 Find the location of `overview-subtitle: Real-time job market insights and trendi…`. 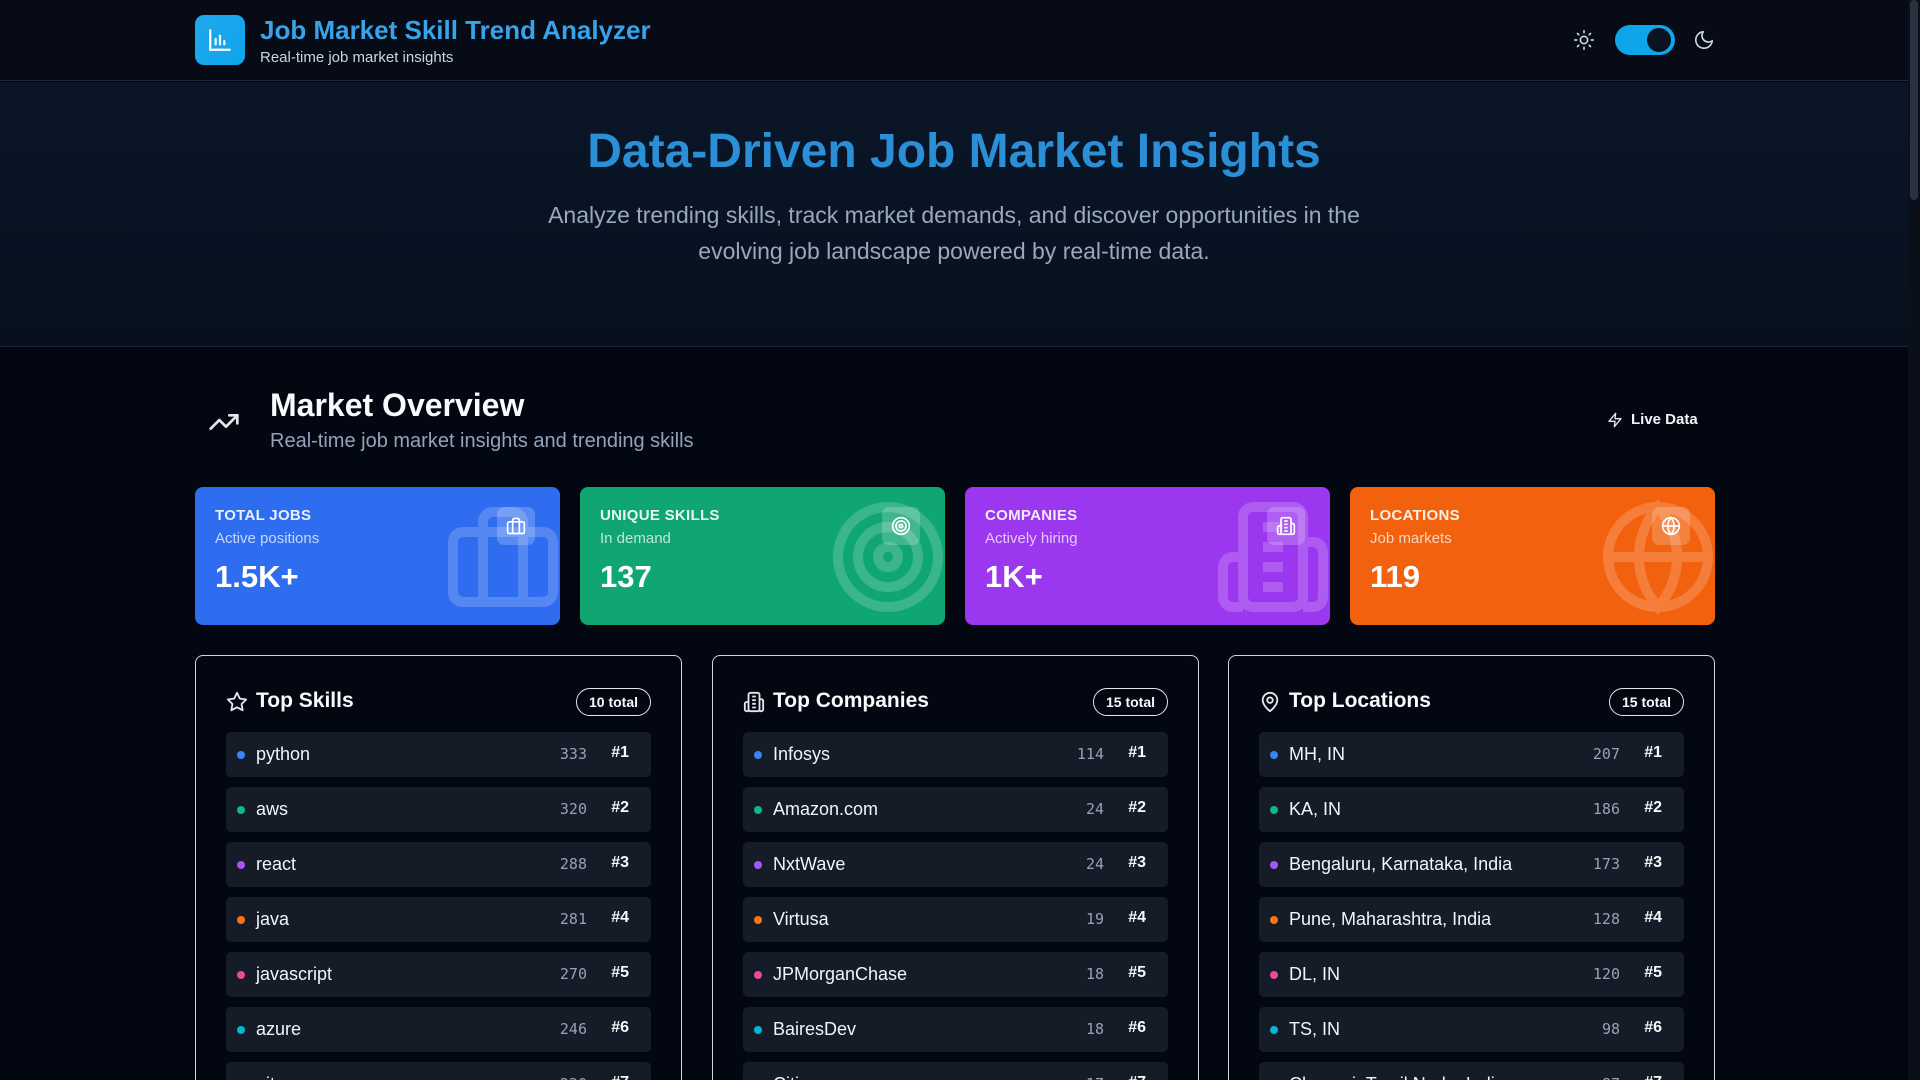

overview-subtitle: Real-time job market insights and trendi… is located at coordinates (482, 441).